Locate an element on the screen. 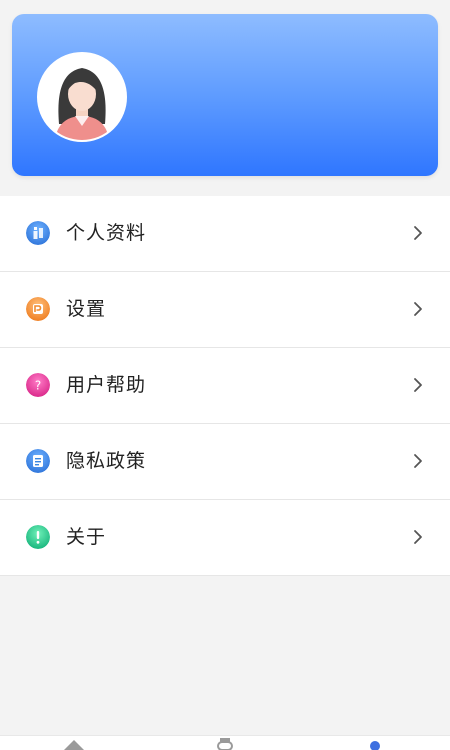  menu-item-help: ? 用户帮助 is located at coordinates (225, 386).